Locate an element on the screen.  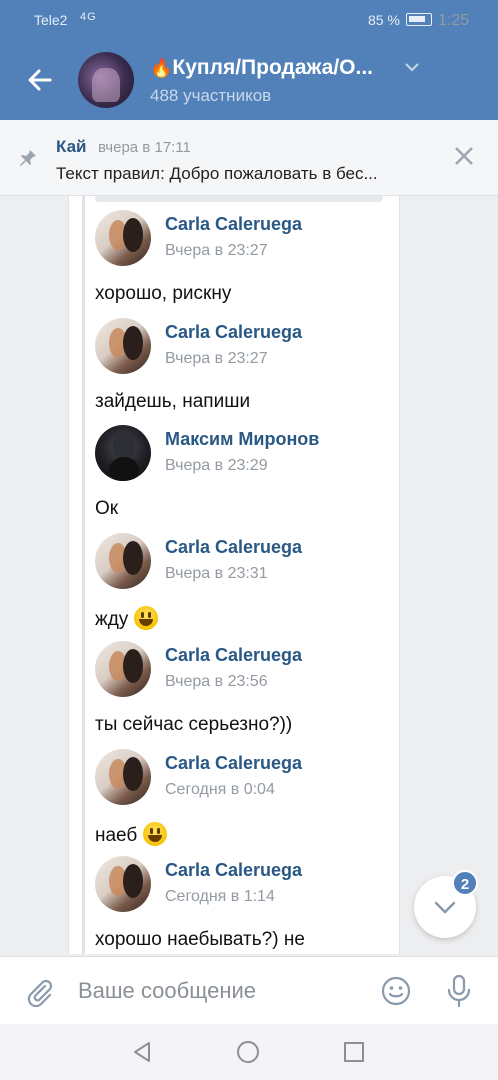
pin-icon is located at coordinates (28, 158).